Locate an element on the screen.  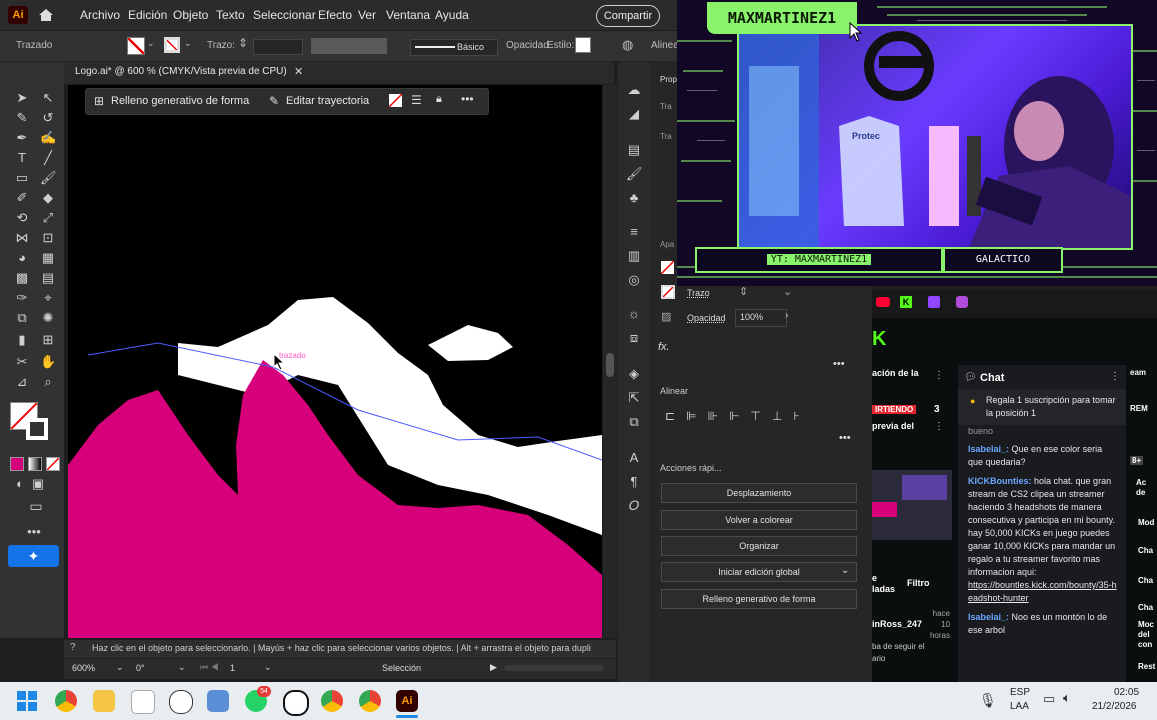
free-transform-icon: ⊡ is located at coordinates (48, 238).